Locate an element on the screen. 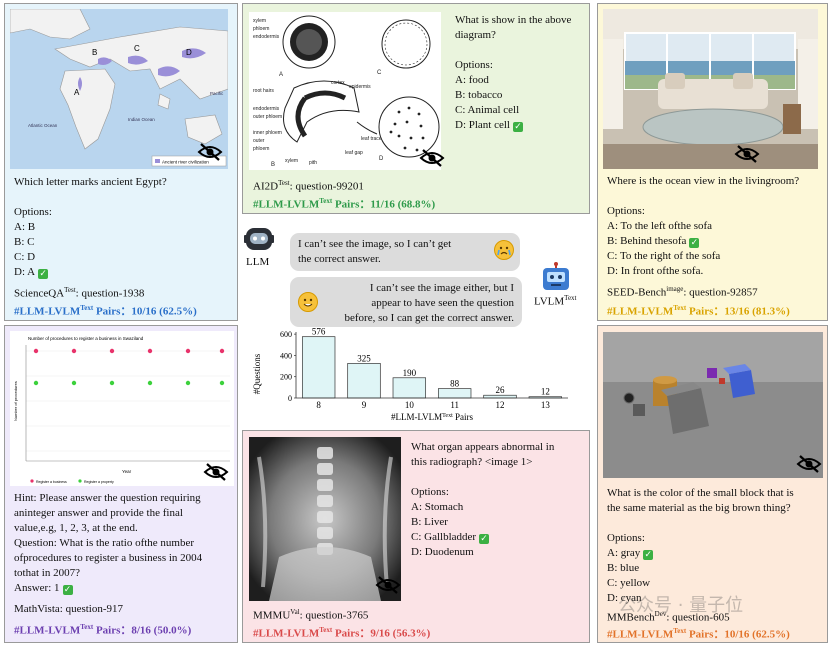 This screenshot has height=646, width=832. seed-option-d: D: In front ofthe sofa. is located at coordinates (655, 271).